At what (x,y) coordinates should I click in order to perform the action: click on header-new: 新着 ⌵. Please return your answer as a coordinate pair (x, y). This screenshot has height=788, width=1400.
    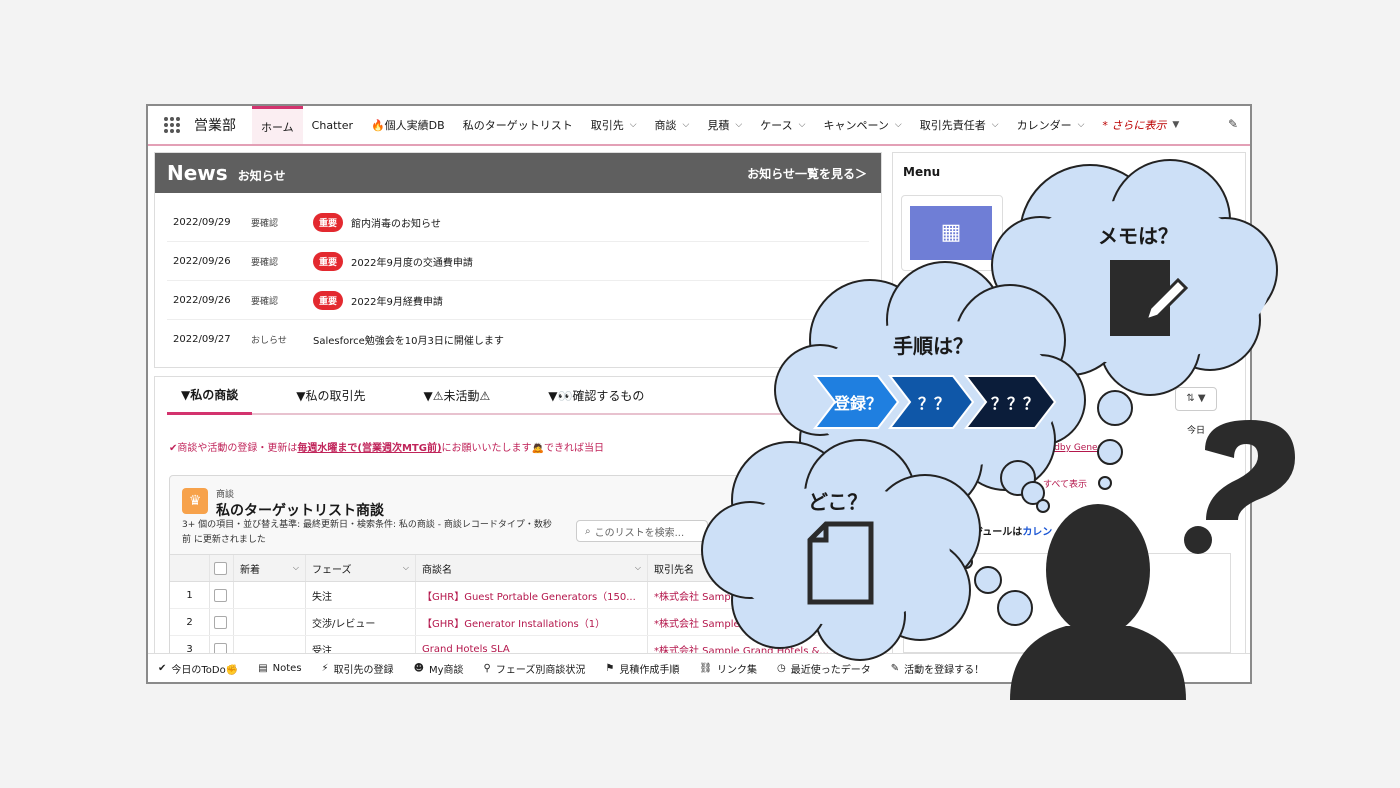
    Looking at the image, I should click on (270, 568).